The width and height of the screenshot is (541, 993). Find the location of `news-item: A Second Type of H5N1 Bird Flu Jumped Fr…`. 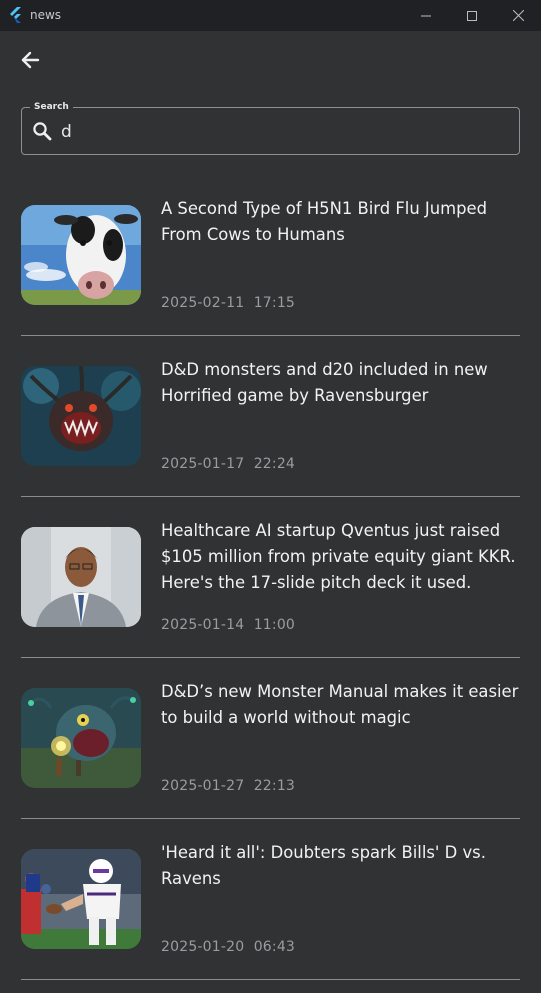

news-item: A Second Type of H5N1 Bird Flu Jumped Fr… is located at coordinates (270, 255).